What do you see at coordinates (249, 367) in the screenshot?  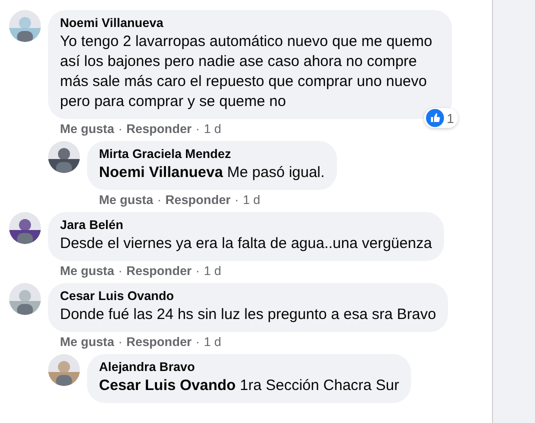 I see `author-name: Alejandra Bravo` at bounding box center [249, 367].